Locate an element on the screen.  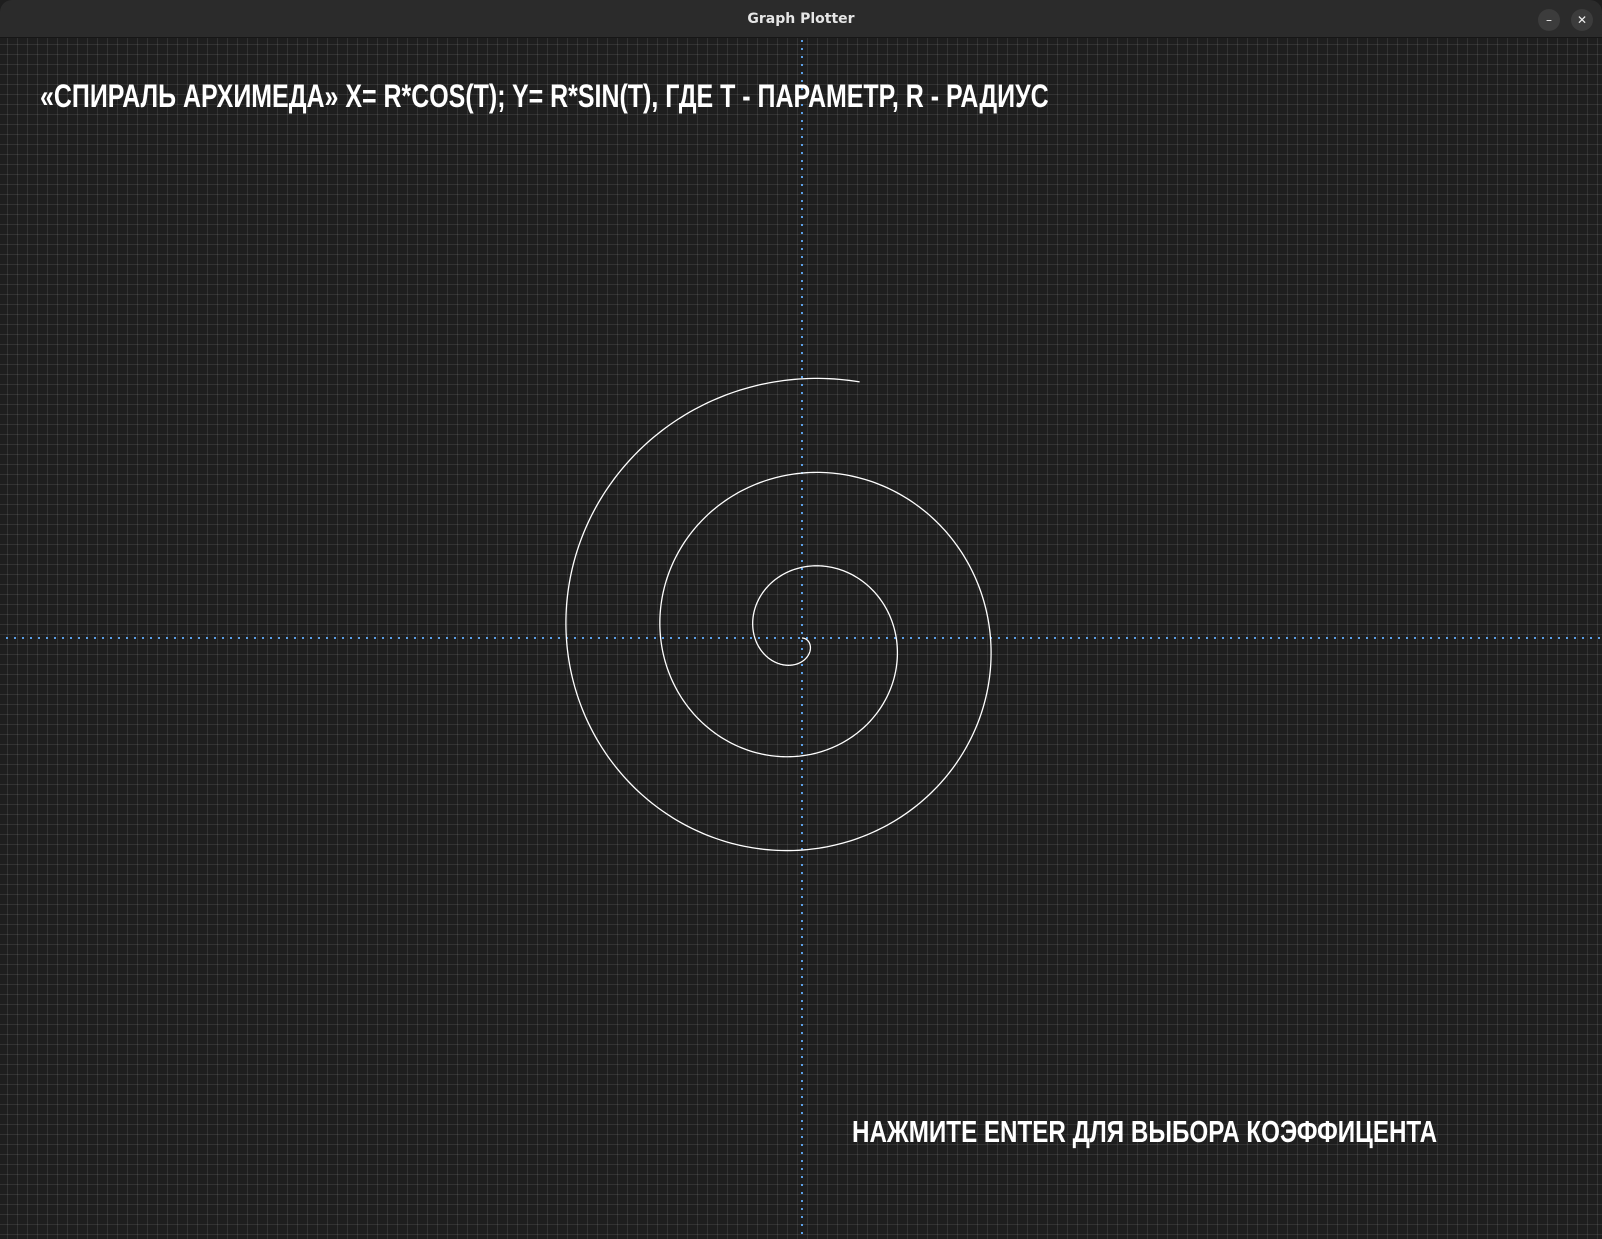
minimize-button: – is located at coordinates (1549, 20).